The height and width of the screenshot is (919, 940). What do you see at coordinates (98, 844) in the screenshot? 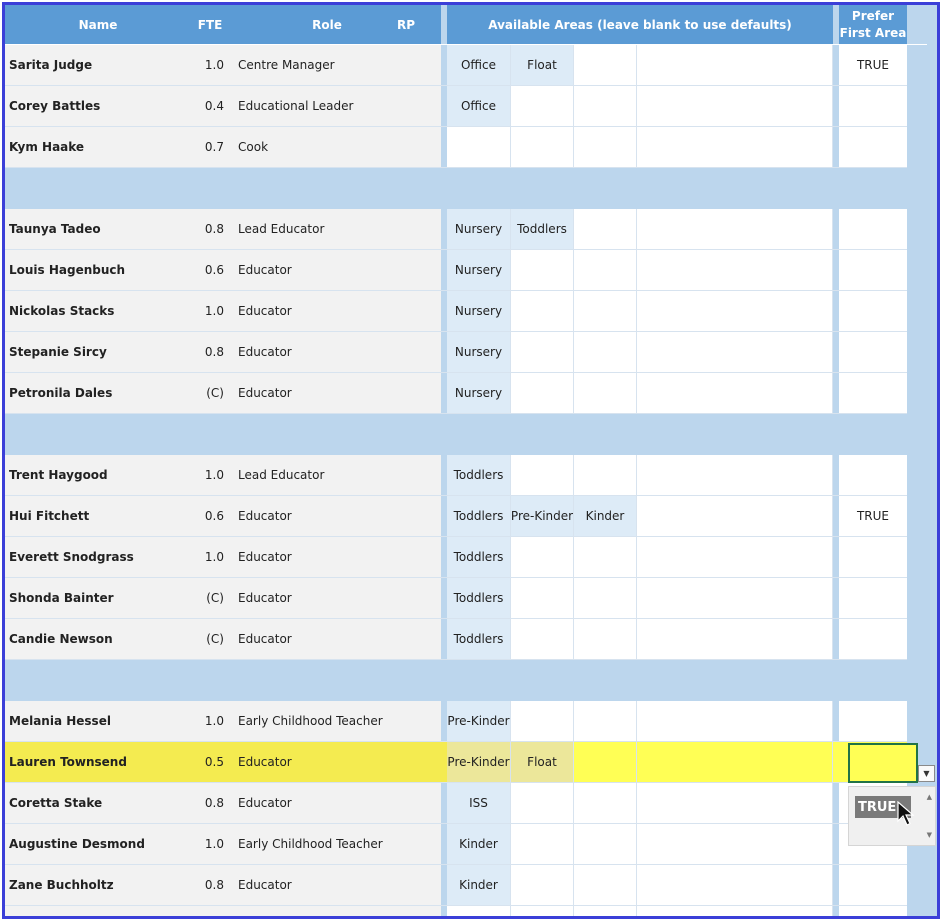
I see `cell-name: Augustine Desmond` at bounding box center [98, 844].